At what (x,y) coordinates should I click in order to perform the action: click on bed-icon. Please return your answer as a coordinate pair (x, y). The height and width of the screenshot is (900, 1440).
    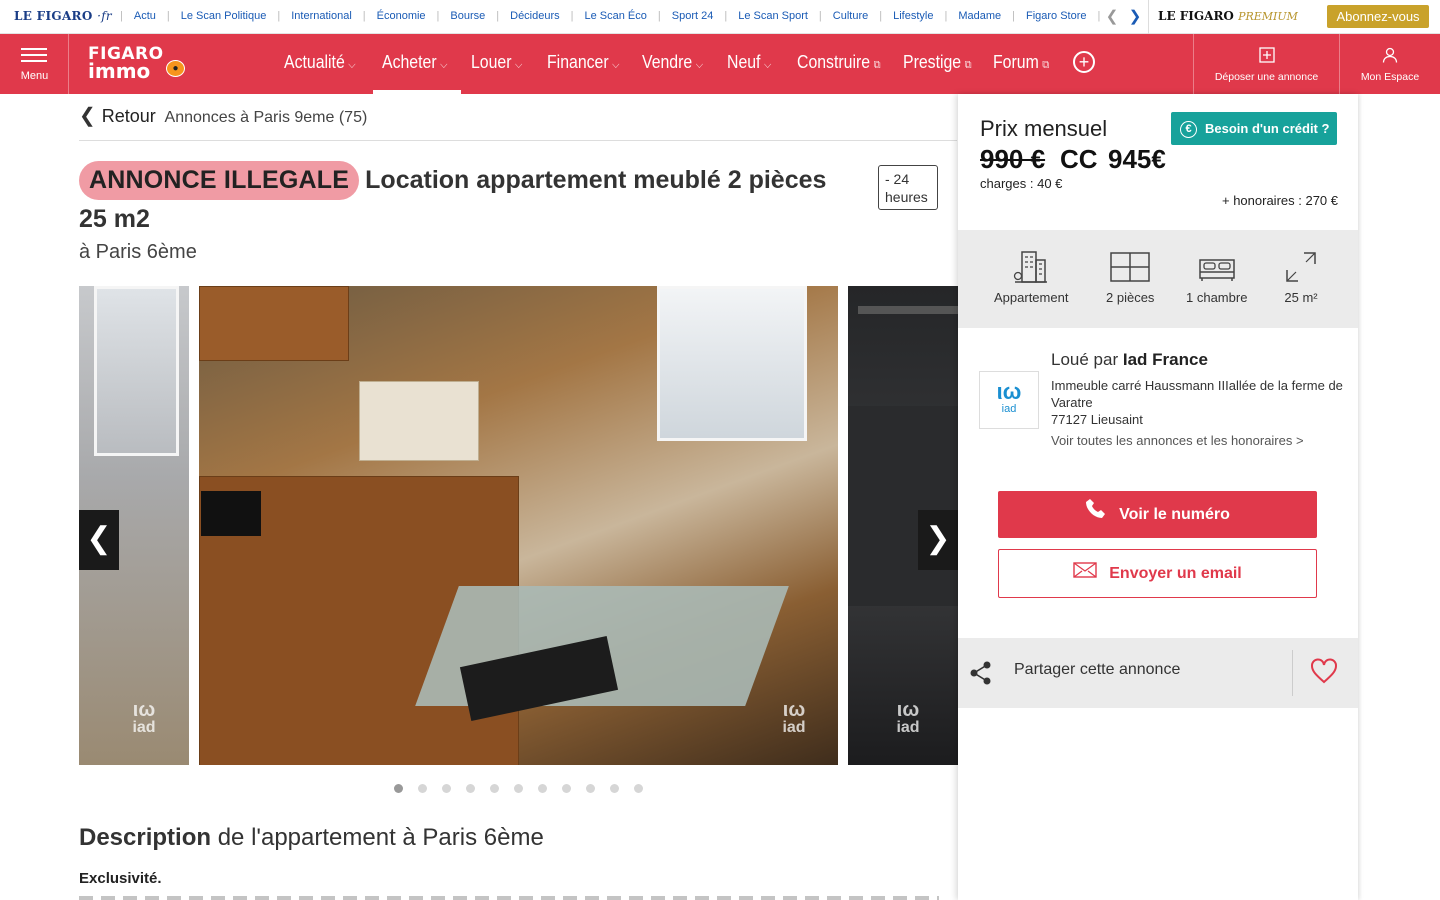
    Looking at the image, I should click on (1216, 270).